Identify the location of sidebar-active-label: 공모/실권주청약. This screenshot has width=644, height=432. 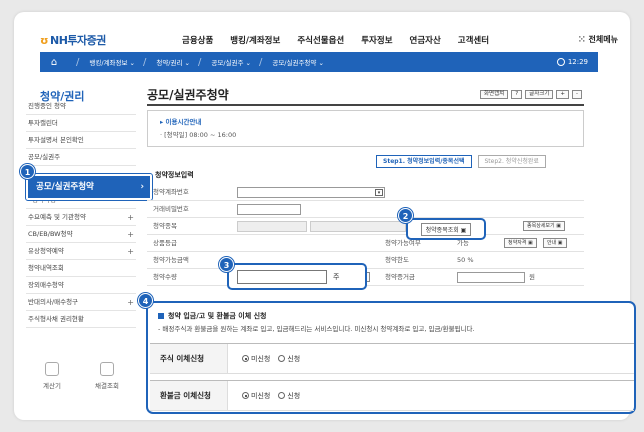
(65, 187).